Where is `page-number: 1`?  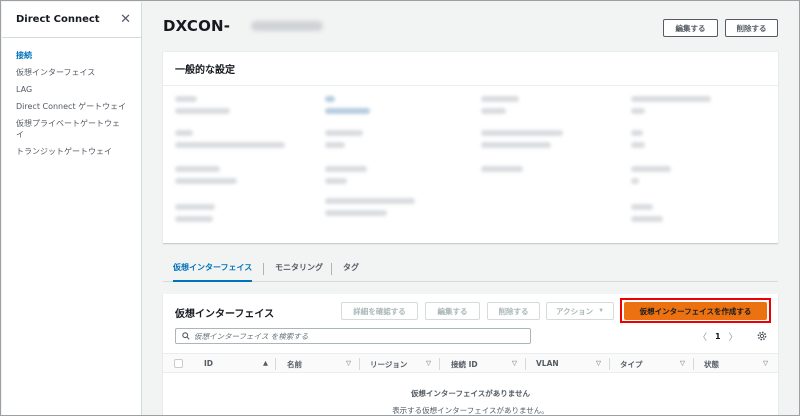 page-number: 1 is located at coordinates (718, 336).